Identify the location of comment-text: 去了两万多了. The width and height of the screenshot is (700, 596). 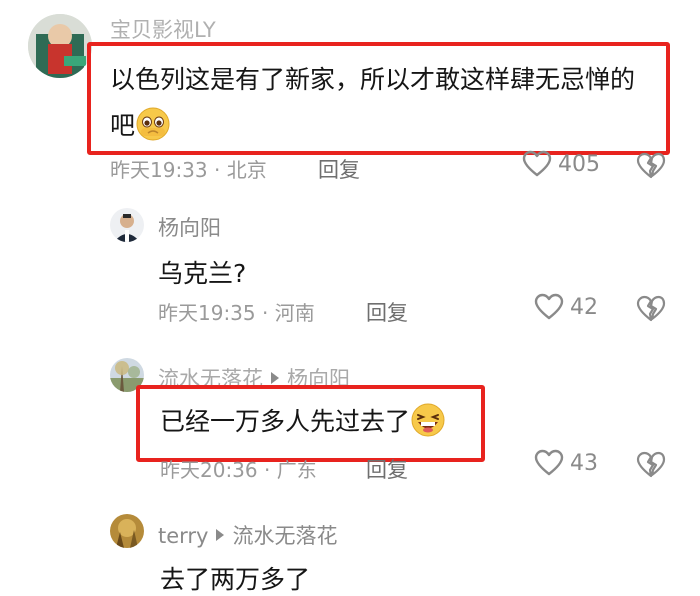
(235, 579).